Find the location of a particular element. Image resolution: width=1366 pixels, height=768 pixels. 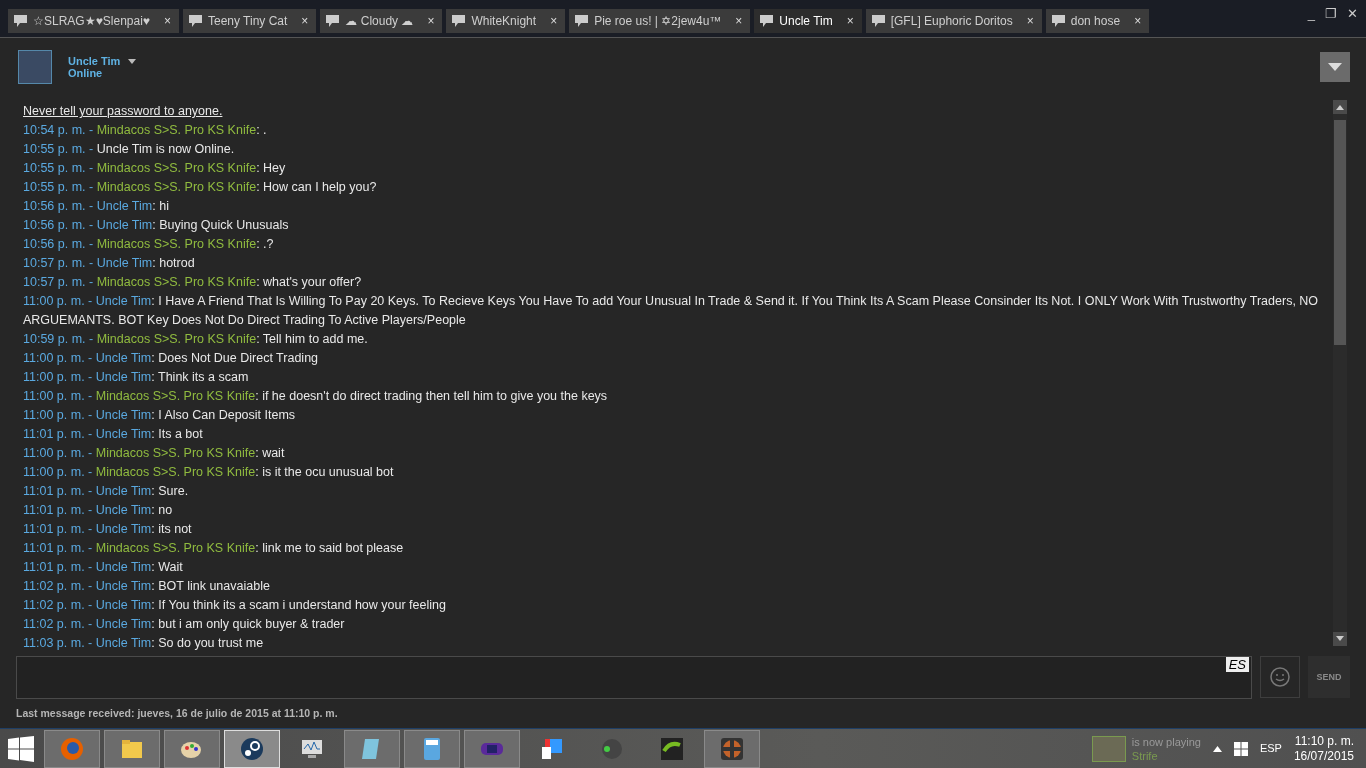

chat-message: 10:56 p. m. - Mindacos S>S. Pro KS Knife: .? is located at coordinates (149, 244).